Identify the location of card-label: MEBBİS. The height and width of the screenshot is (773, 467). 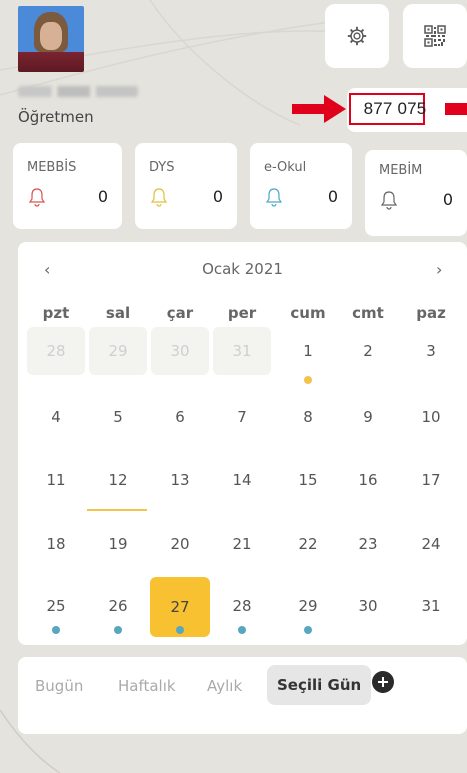
(52, 167).